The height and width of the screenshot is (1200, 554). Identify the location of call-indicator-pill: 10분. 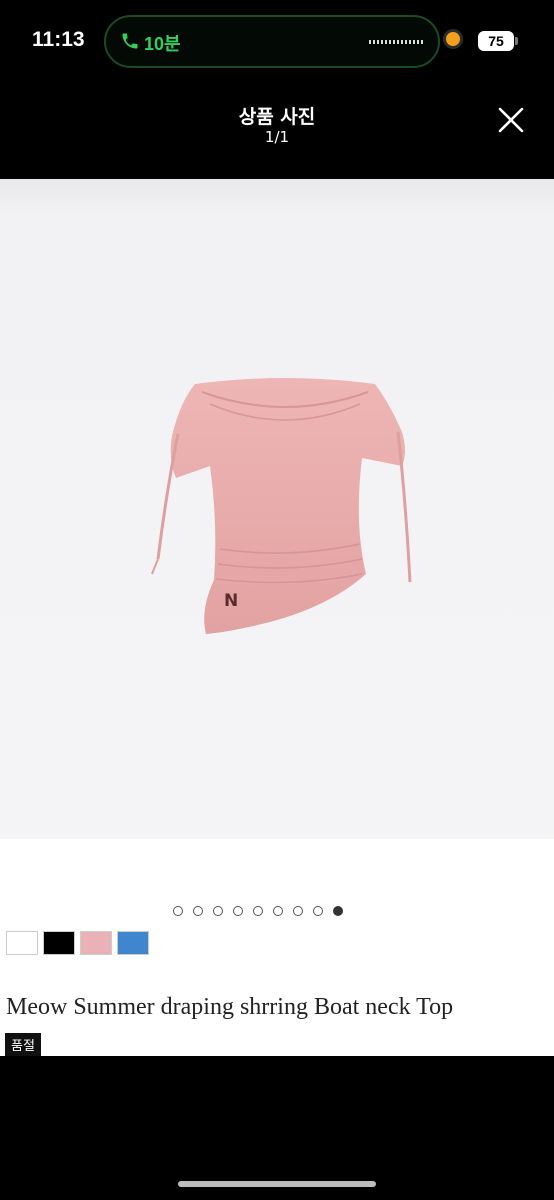
(272, 41).